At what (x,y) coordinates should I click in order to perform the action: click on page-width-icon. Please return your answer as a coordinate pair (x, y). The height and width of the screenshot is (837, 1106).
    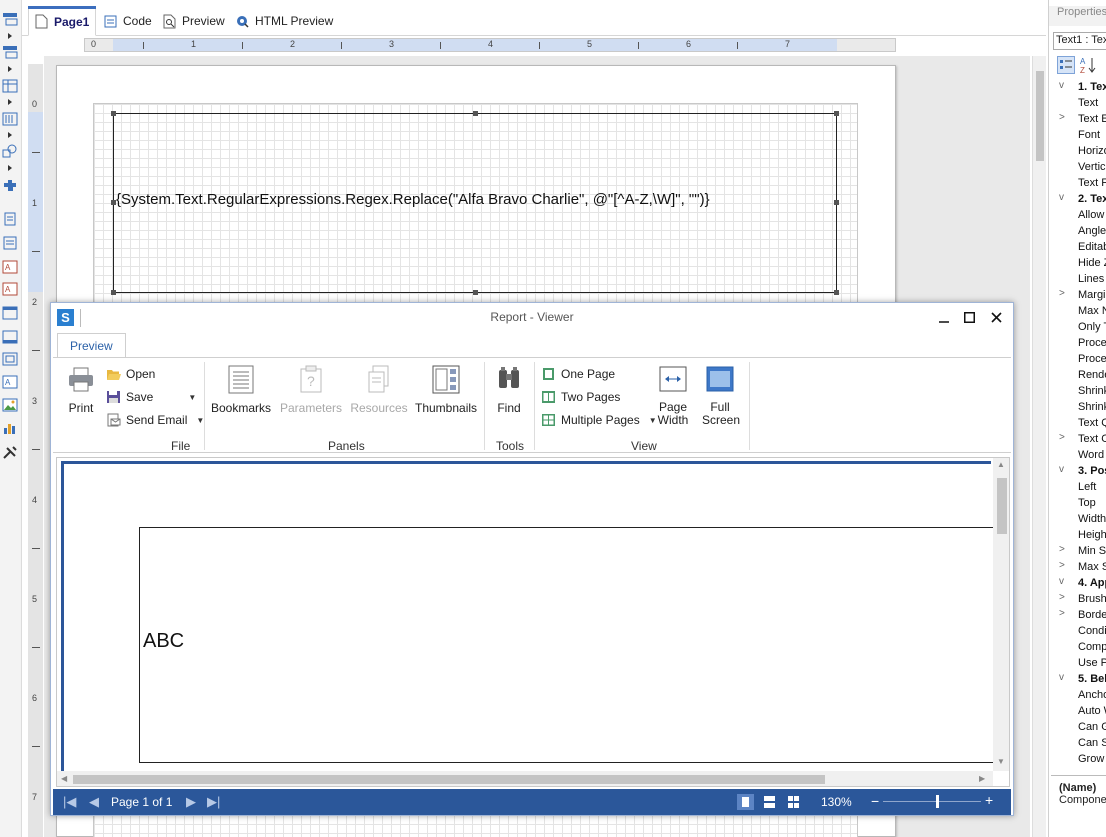
    Looking at the image, I should click on (673, 379).